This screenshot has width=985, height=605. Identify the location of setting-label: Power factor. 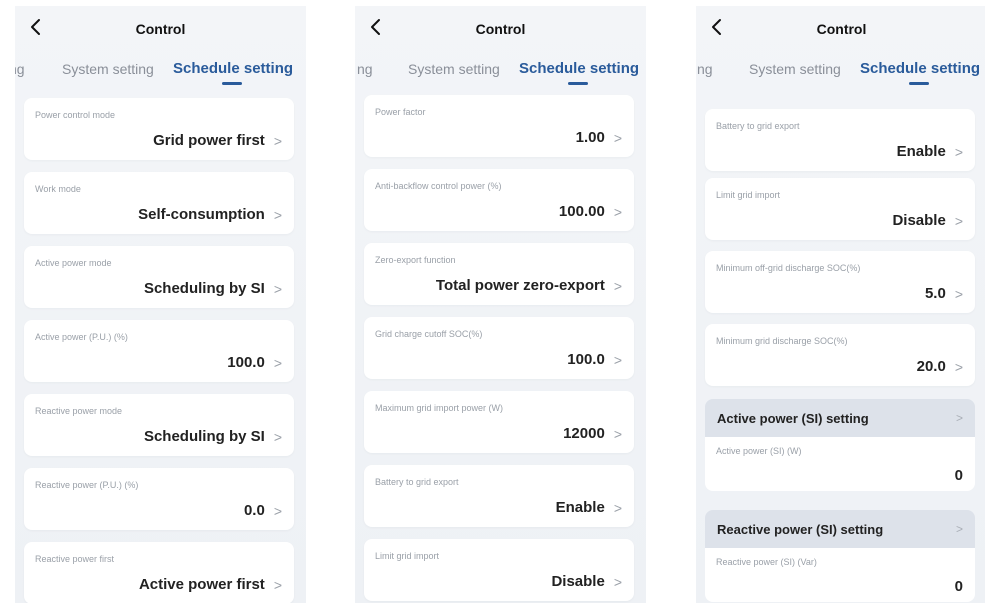
(400, 112).